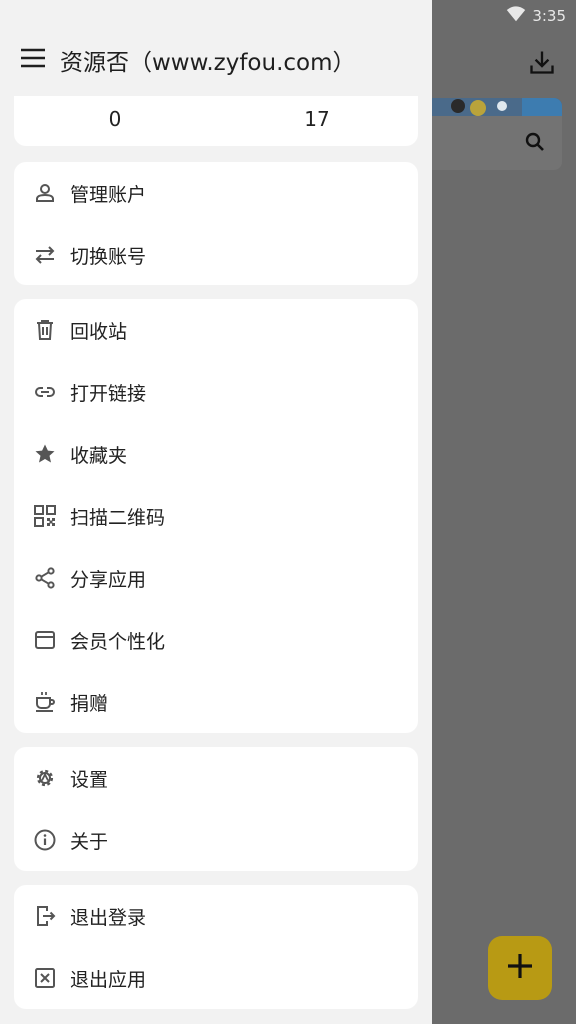 Image resolution: width=576 pixels, height=1024 pixels. I want to click on download-icon, so click(542, 64).